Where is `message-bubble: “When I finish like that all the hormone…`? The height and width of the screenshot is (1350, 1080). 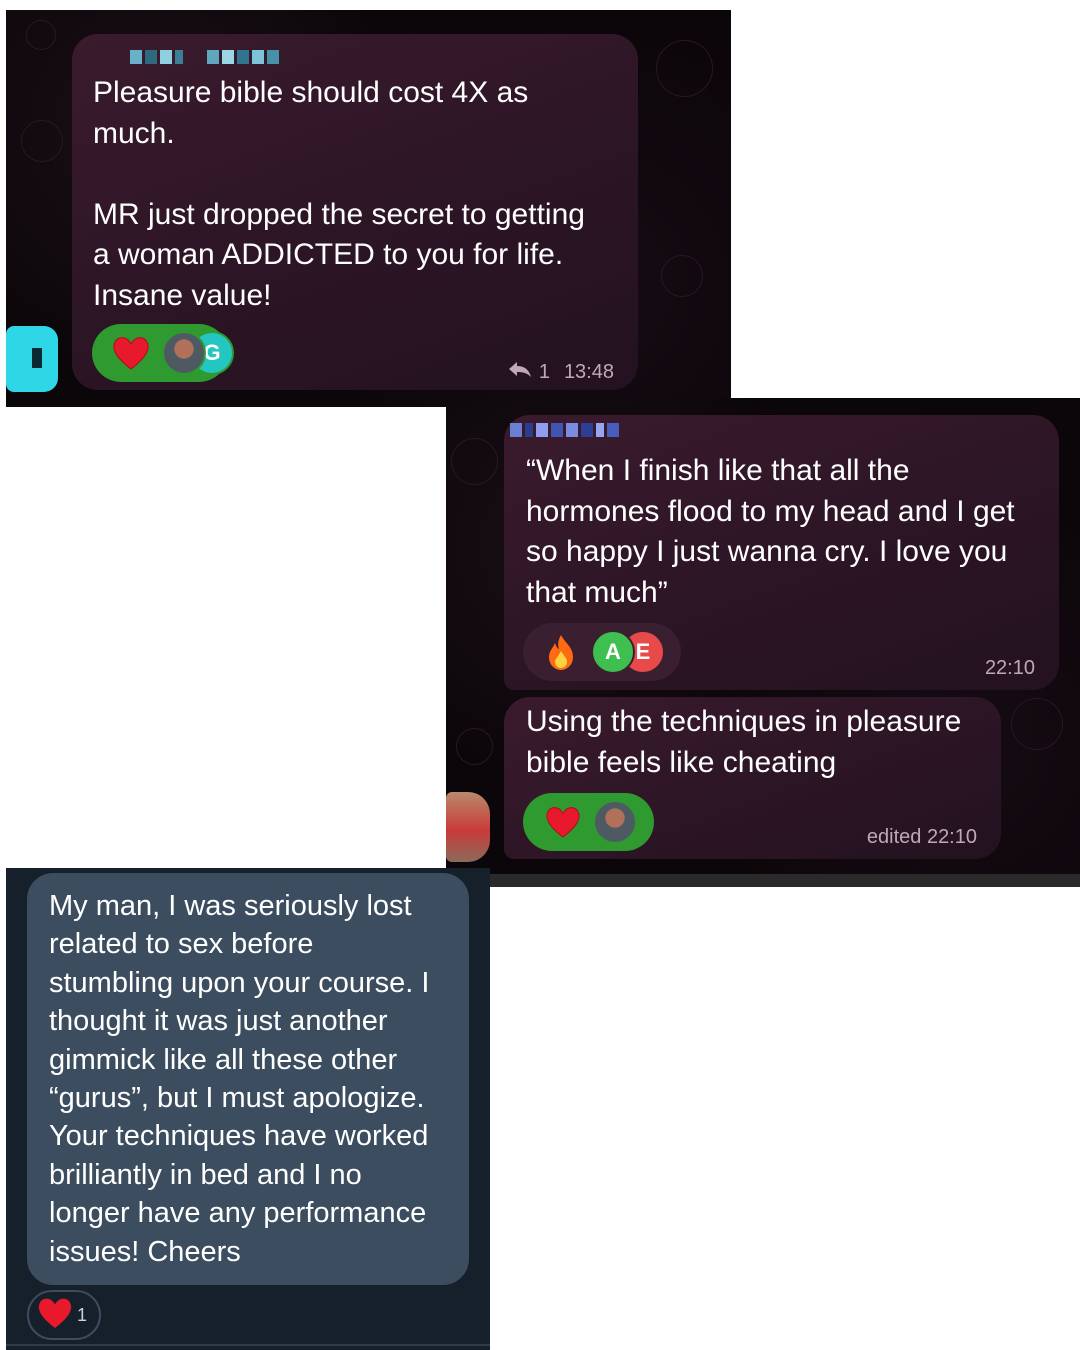 message-bubble: “When I finish like that all the hormone… is located at coordinates (781, 552).